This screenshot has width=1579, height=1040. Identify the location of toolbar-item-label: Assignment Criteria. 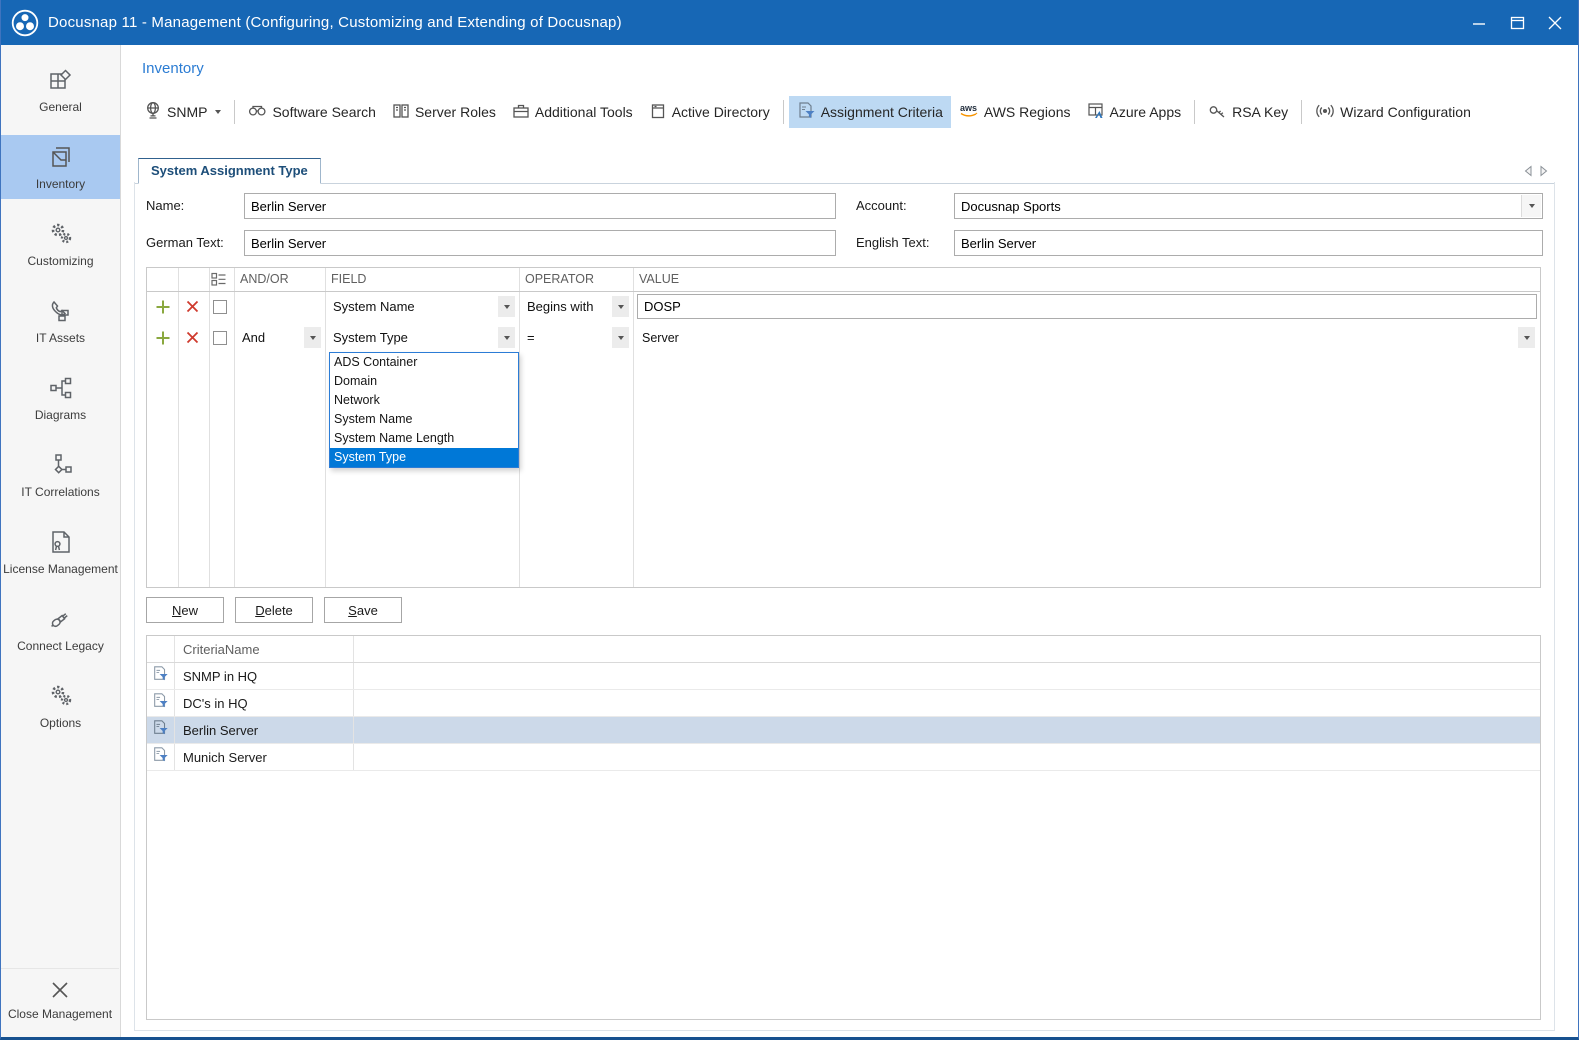
(881, 112).